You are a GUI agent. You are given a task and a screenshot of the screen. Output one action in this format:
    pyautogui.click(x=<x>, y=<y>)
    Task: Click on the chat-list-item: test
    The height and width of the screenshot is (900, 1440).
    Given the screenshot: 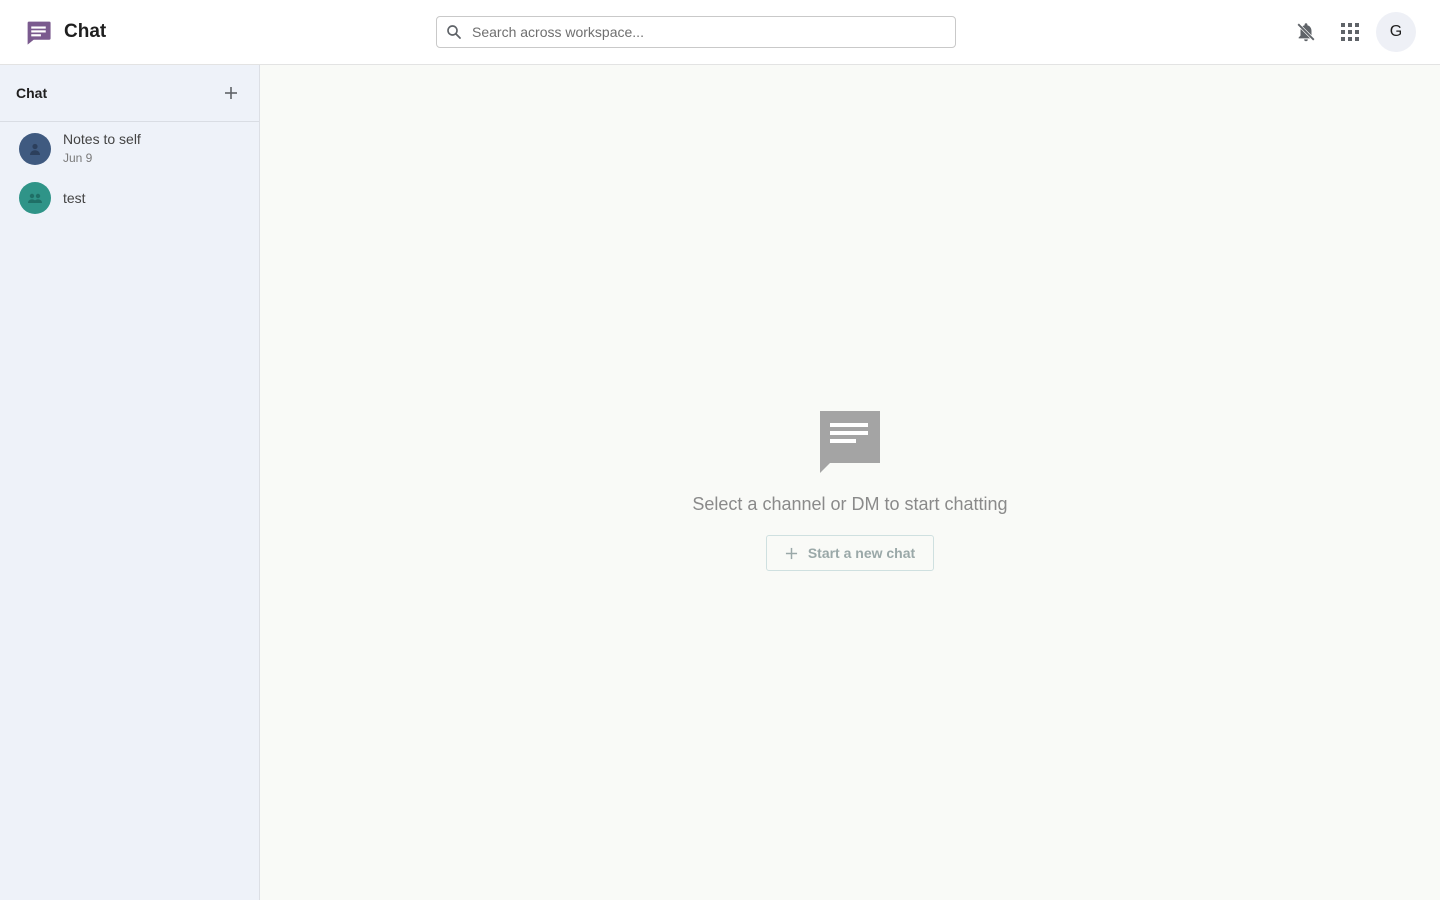 What is the action you would take?
    pyautogui.click(x=129, y=198)
    